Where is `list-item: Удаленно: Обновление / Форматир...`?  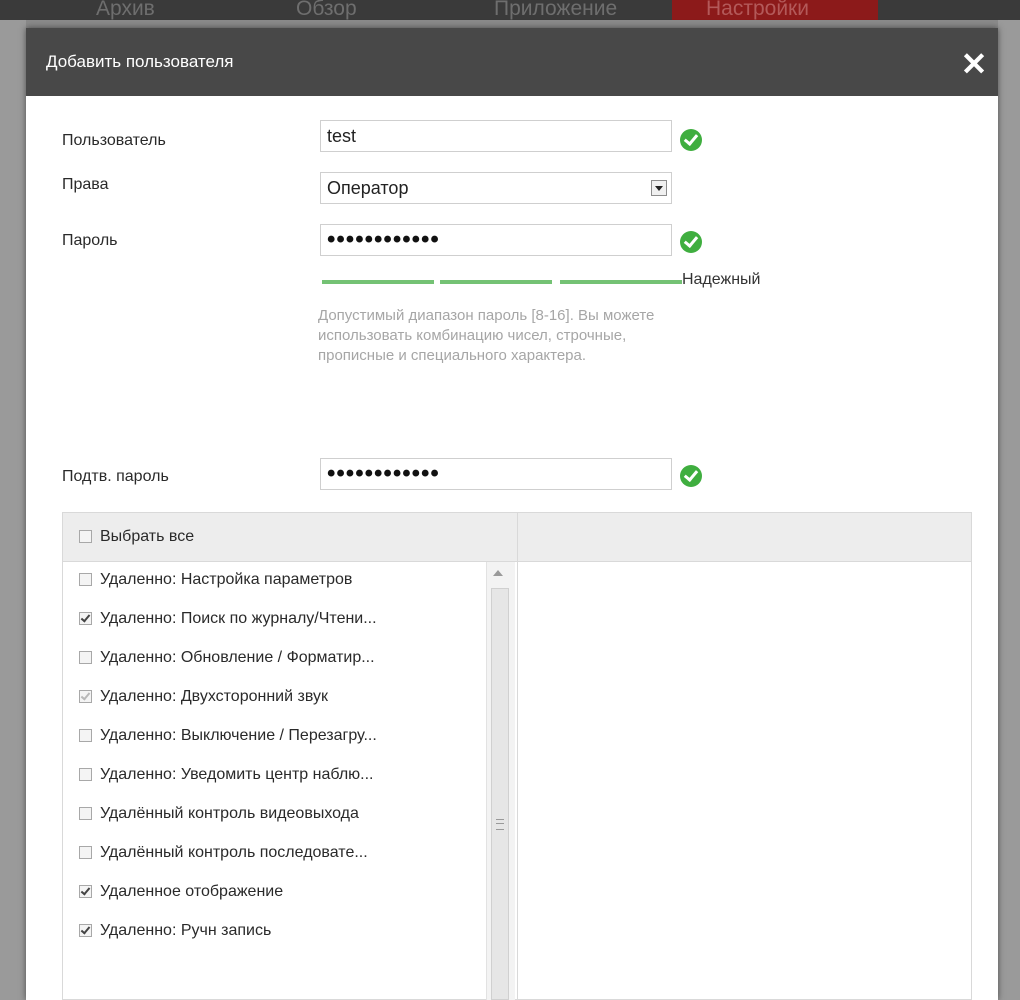
list-item: Удаленно: Обновление / Форматир... is located at coordinates (227, 660).